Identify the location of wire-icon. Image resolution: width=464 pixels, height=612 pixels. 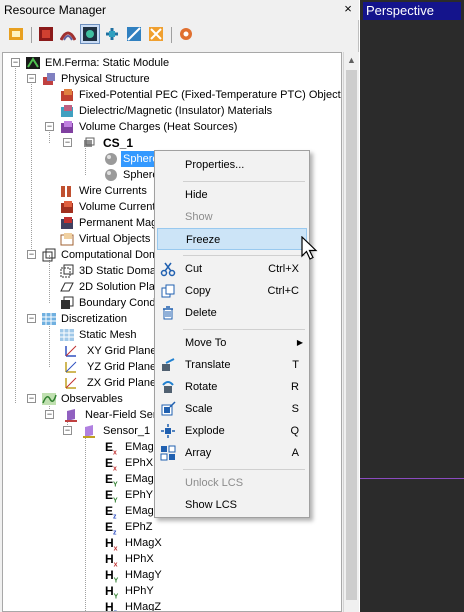
(66, 191).